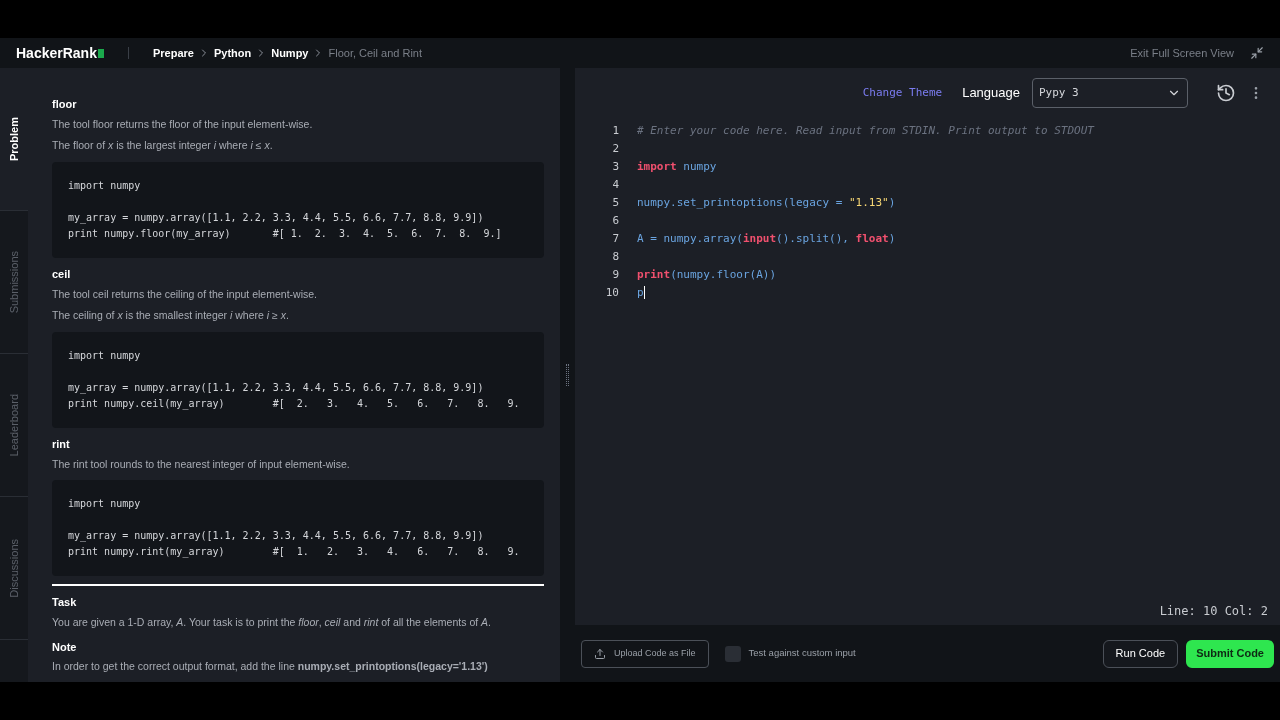 Image resolution: width=1280 pixels, height=720 pixels. I want to click on paragraph: The floor of x is the largest integer i where i ≤ x., so click(163, 146).